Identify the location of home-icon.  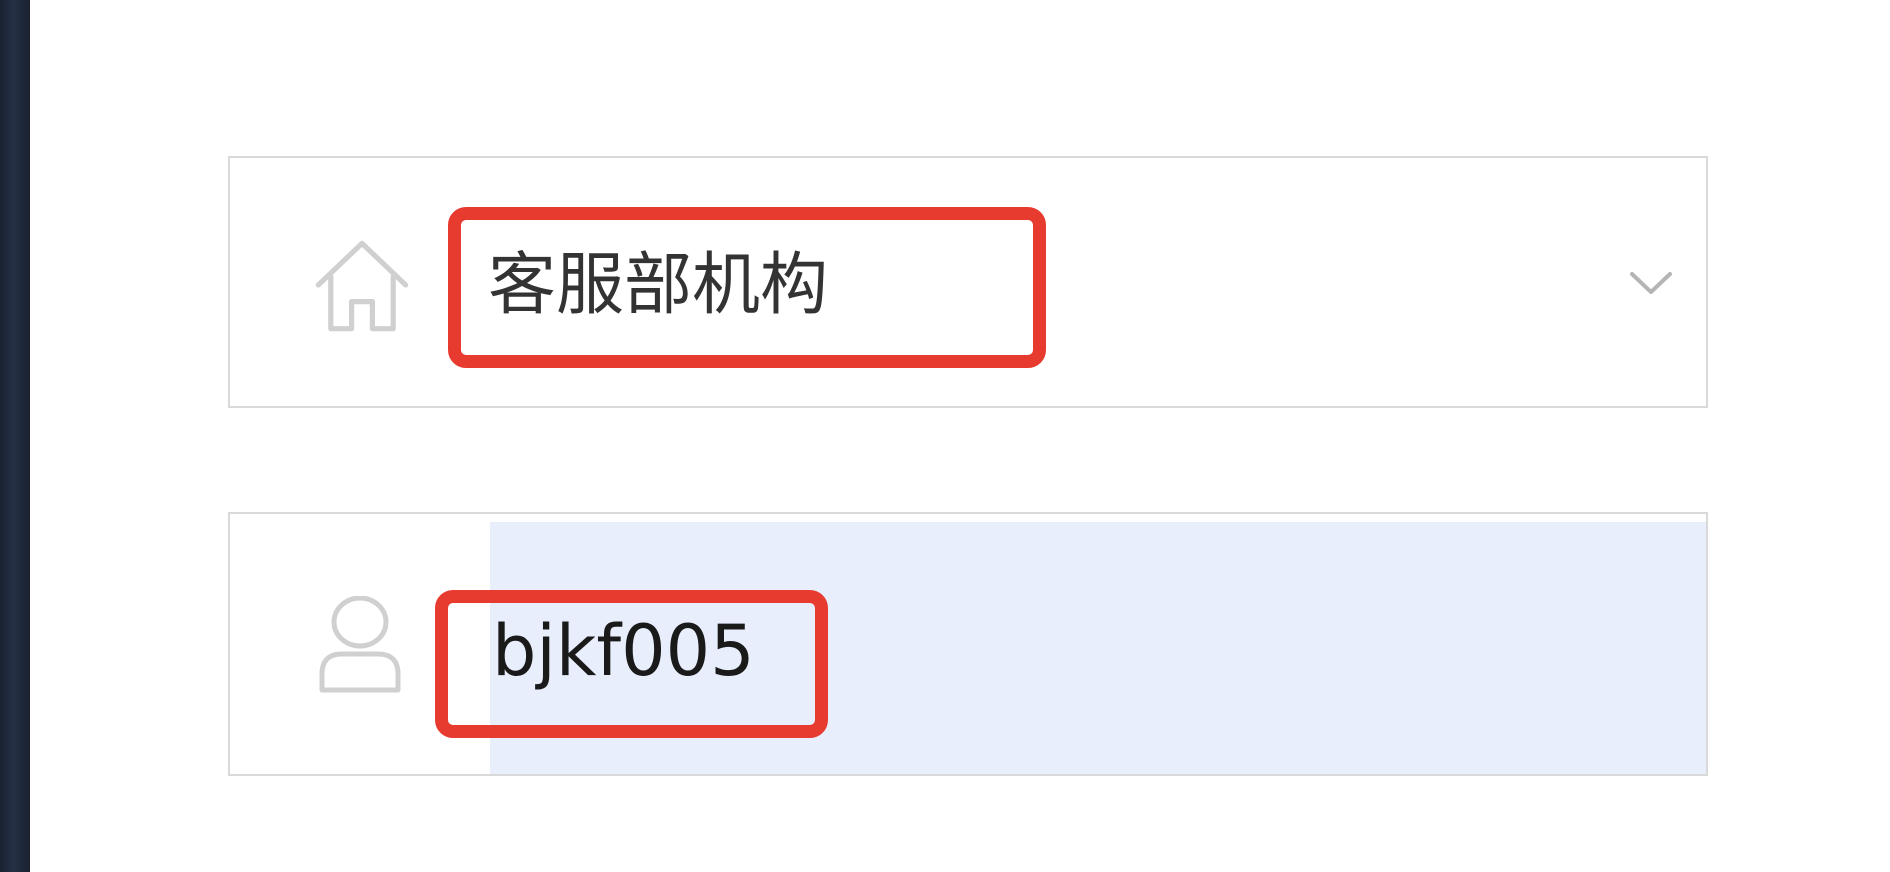
(362, 286).